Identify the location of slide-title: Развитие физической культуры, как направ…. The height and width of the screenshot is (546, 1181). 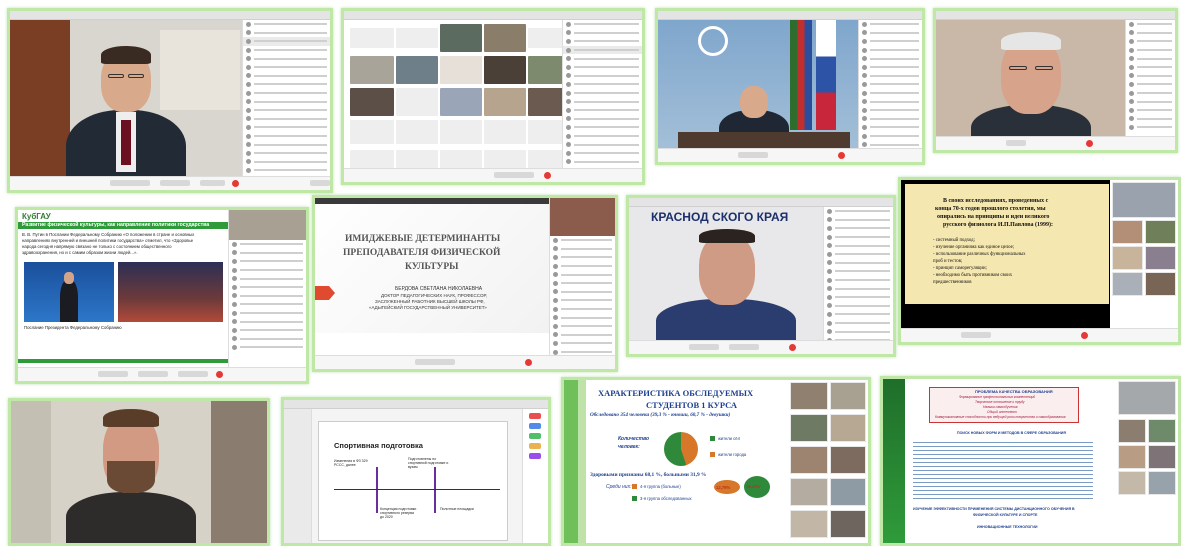
(116, 225).